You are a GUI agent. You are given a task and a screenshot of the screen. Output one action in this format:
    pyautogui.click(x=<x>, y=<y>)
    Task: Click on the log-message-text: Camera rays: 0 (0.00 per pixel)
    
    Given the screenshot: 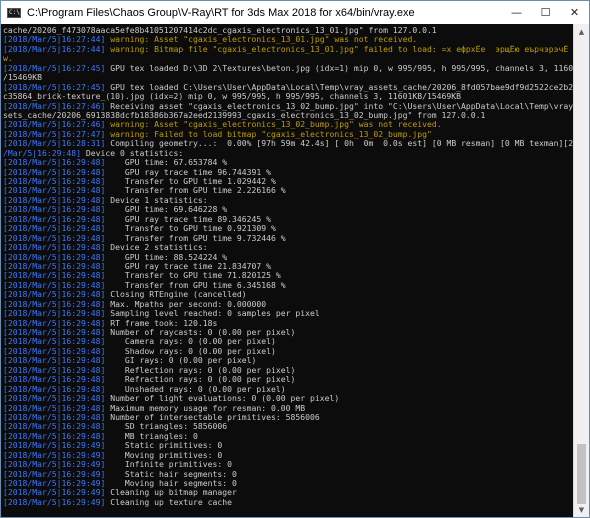 What is the action you would take?
    pyautogui.click(x=190, y=342)
    